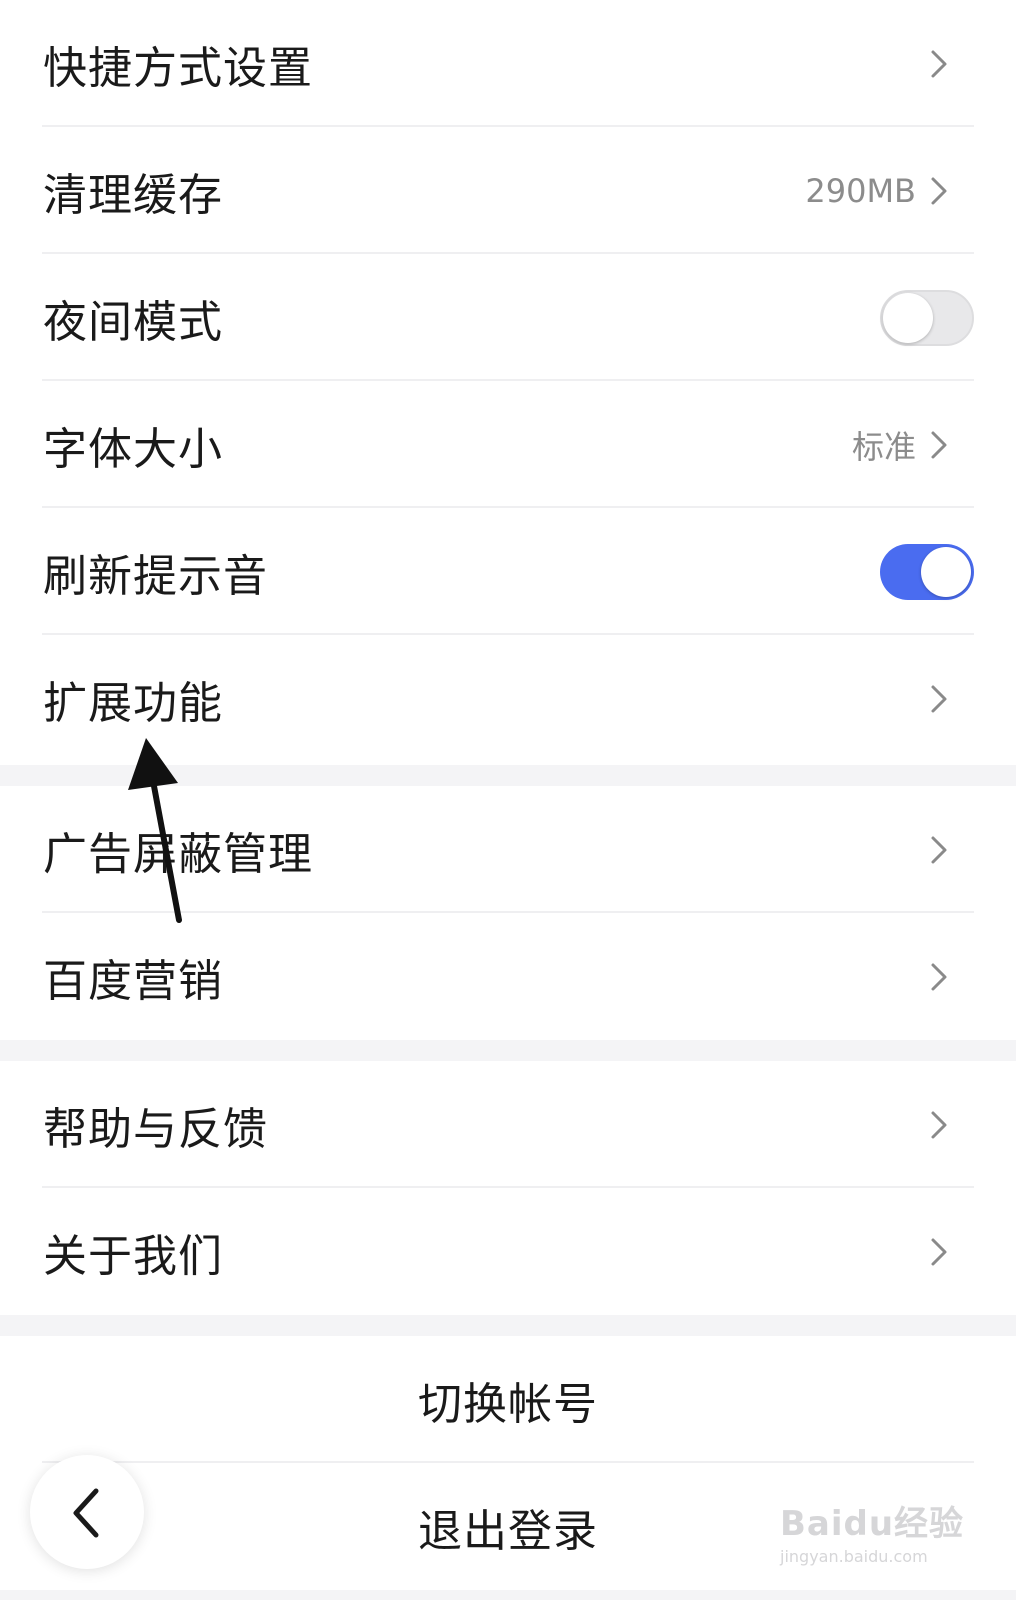 The image size is (1016, 1600). What do you see at coordinates (178, 68) in the screenshot?
I see `row-label: 快捷方式设置` at bounding box center [178, 68].